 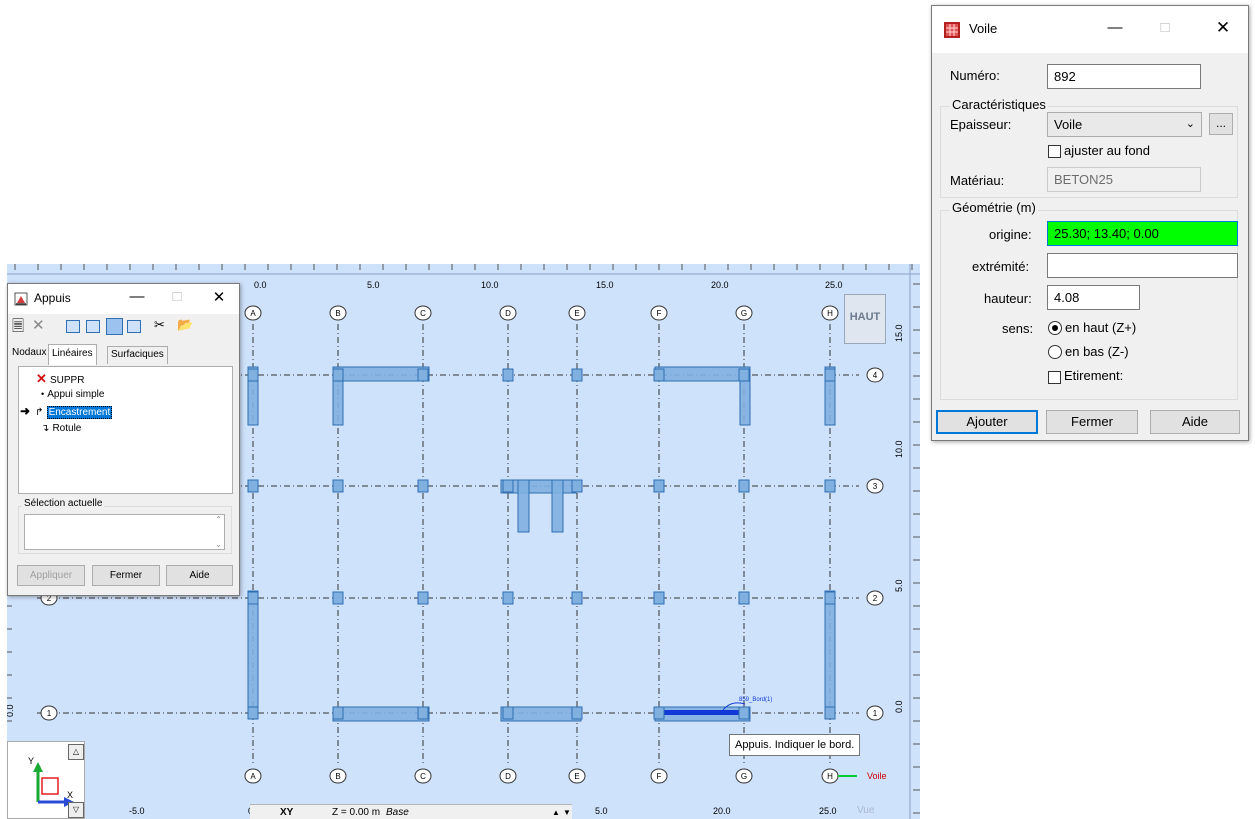 What do you see at coordinates (1142, 233) in the screenshot?
I see `origine-field: 25.30; 13.40; 0.00` at bounding box center [1142, 233].